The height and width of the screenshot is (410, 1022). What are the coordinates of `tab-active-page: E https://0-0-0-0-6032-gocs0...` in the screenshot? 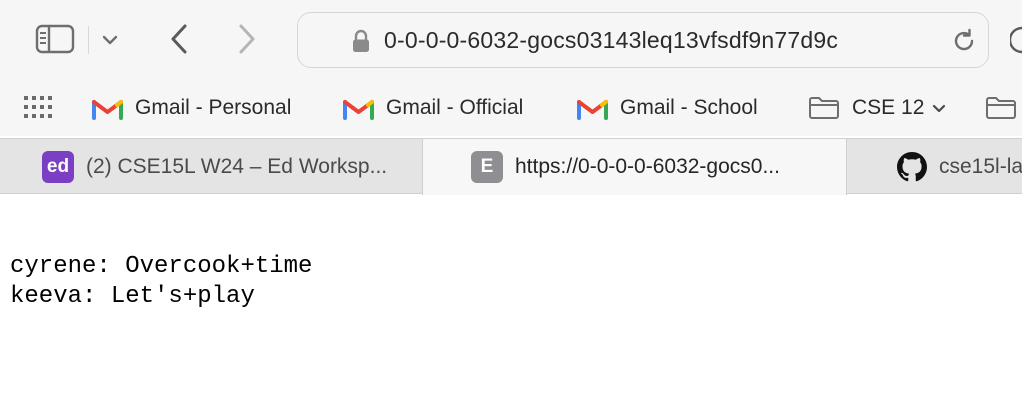 It's located at (634, 167).